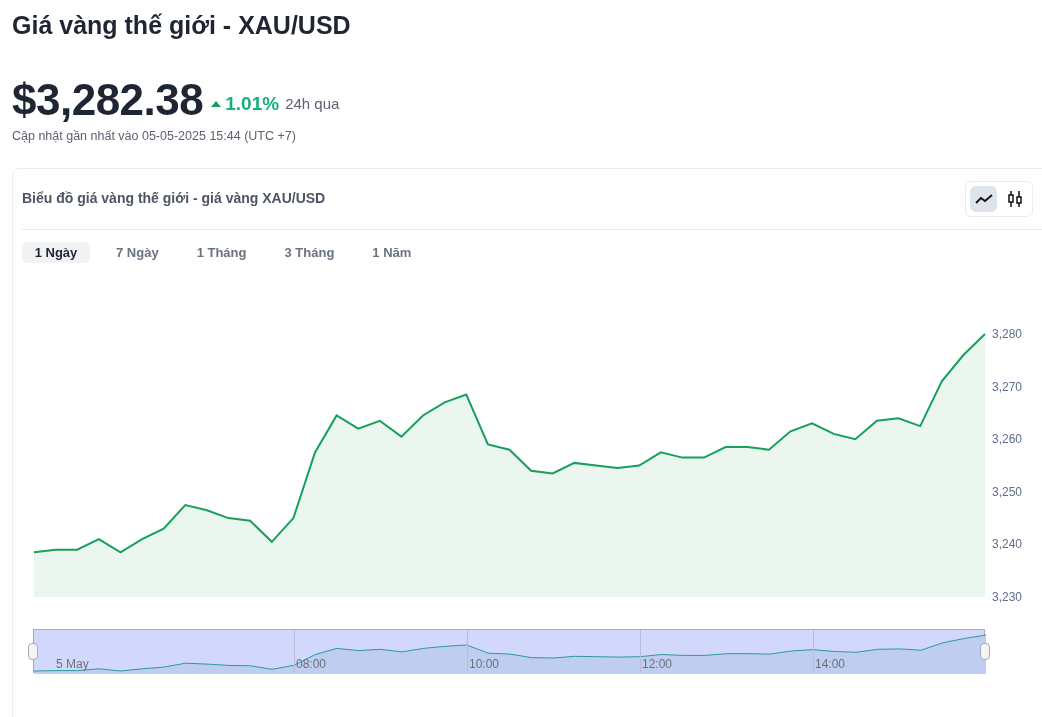 This screenshot has height=717, width=1042. I want to click on time-axis-label: 10:00, so click(484, 663).